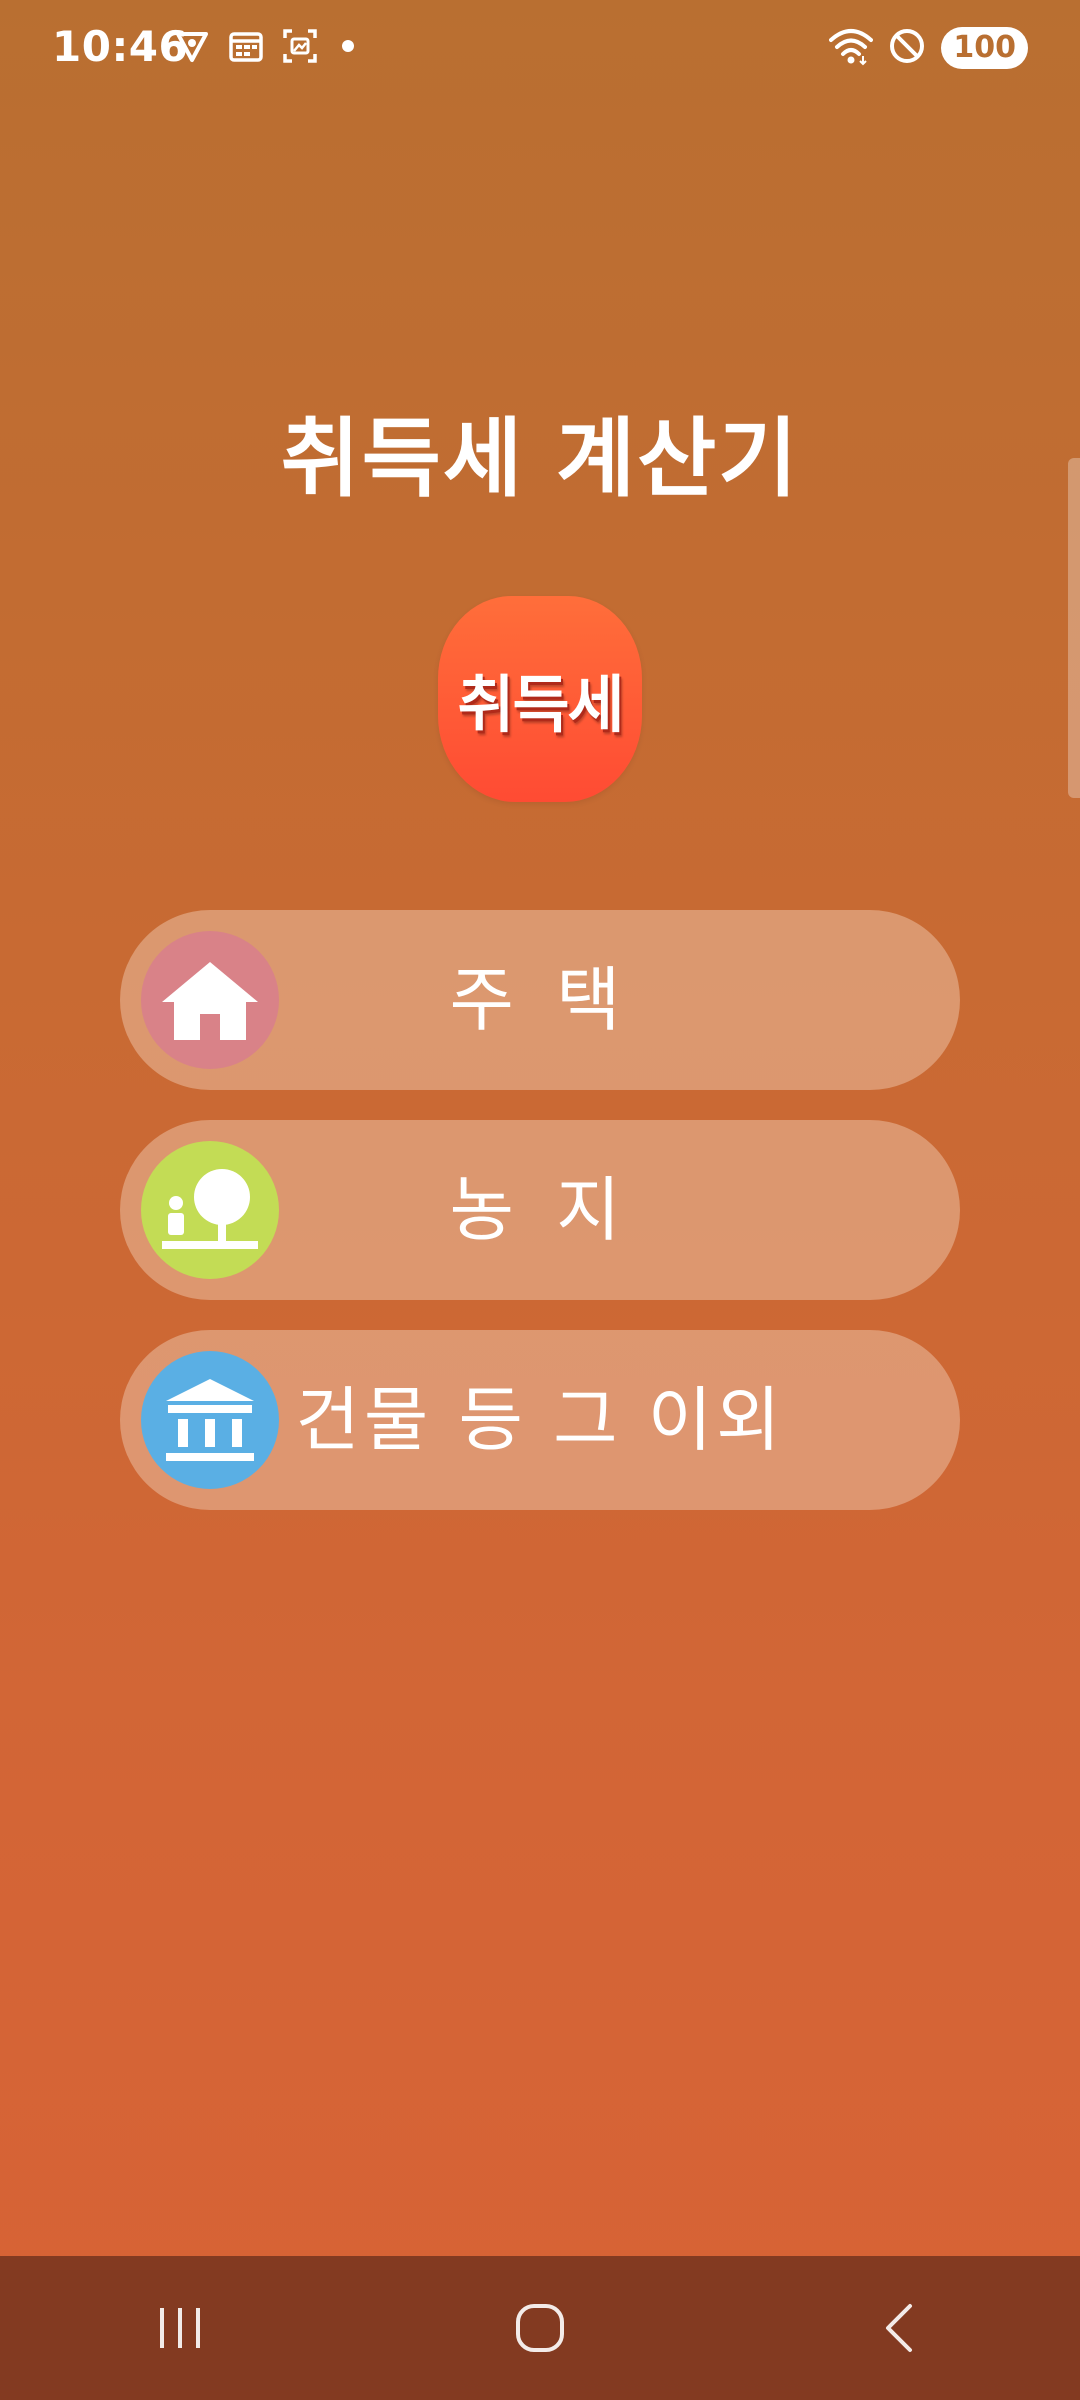 The width and height of the screenshot is (1080, 2400). What do you see at coordinates (540, 459) in the screenshot?
I see `page-title: 취득세 계산기` at bounding box center [540, 459].